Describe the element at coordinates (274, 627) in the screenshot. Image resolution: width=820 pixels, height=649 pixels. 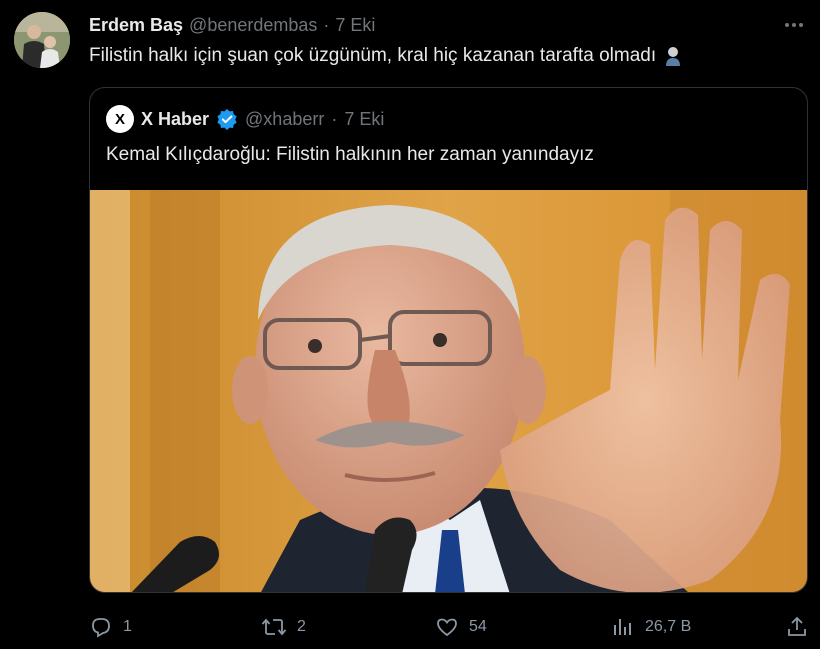
I see `repost-icon` at that location.